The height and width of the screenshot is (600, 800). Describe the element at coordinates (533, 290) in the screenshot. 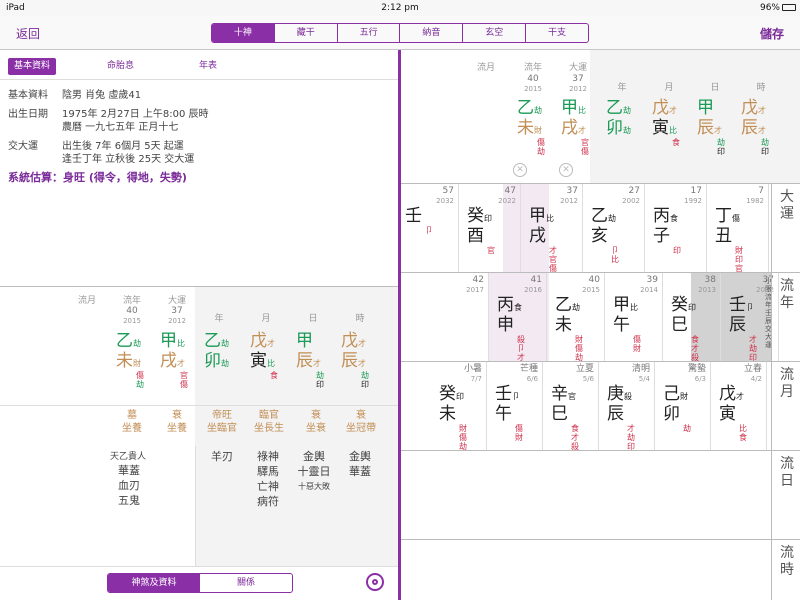

I see `cycle-year: 2016` at that location.